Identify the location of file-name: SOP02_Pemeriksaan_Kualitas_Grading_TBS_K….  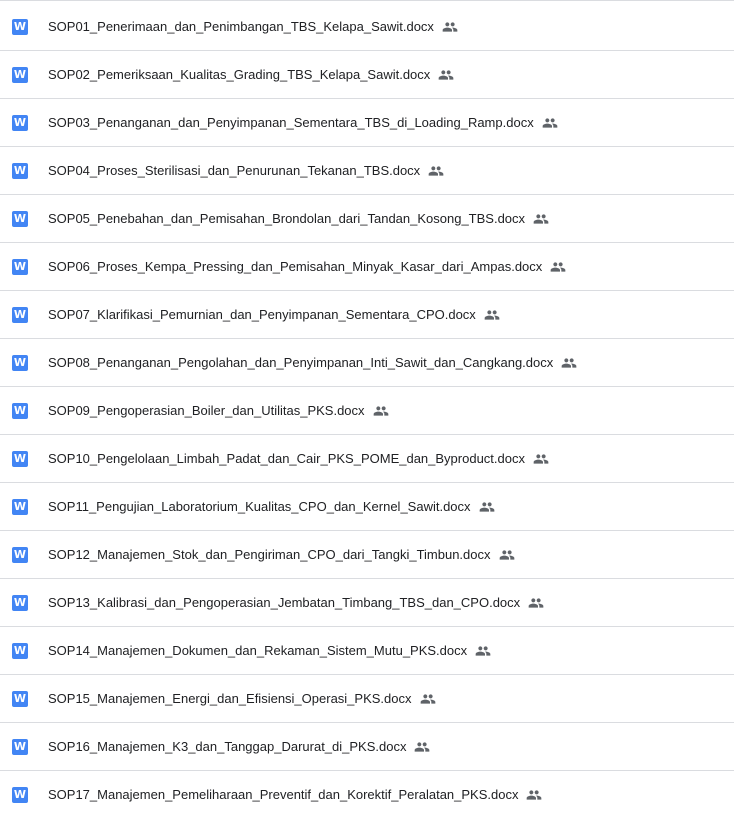
(251, 75).